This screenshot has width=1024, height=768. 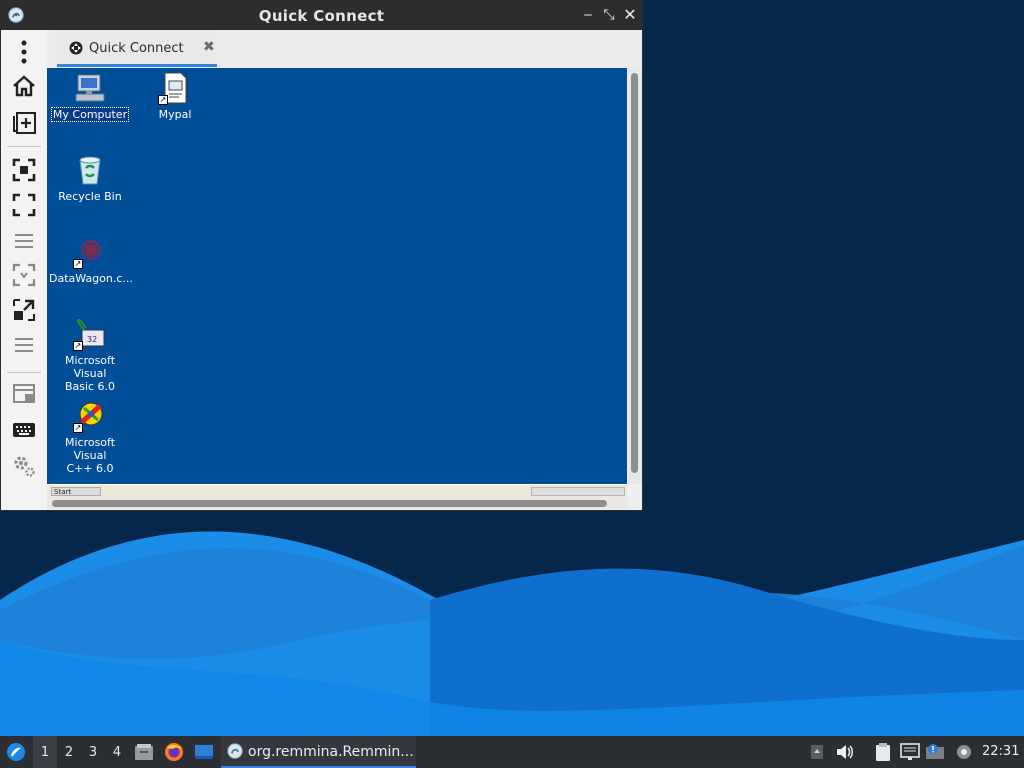 I want to click on network-icon, so click(x=910, y=752).